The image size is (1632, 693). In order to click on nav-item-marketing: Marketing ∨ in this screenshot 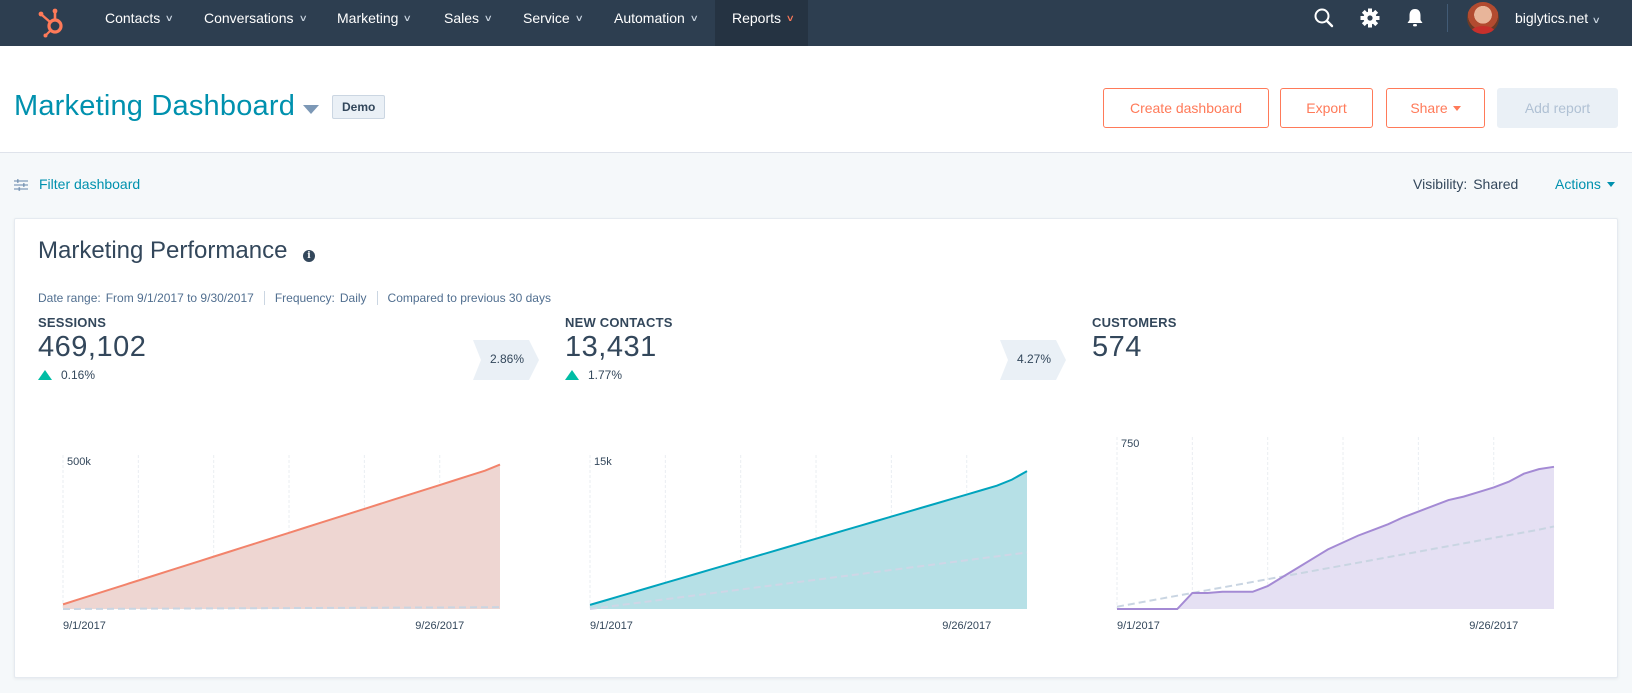, I will do `click(375, 23)`.